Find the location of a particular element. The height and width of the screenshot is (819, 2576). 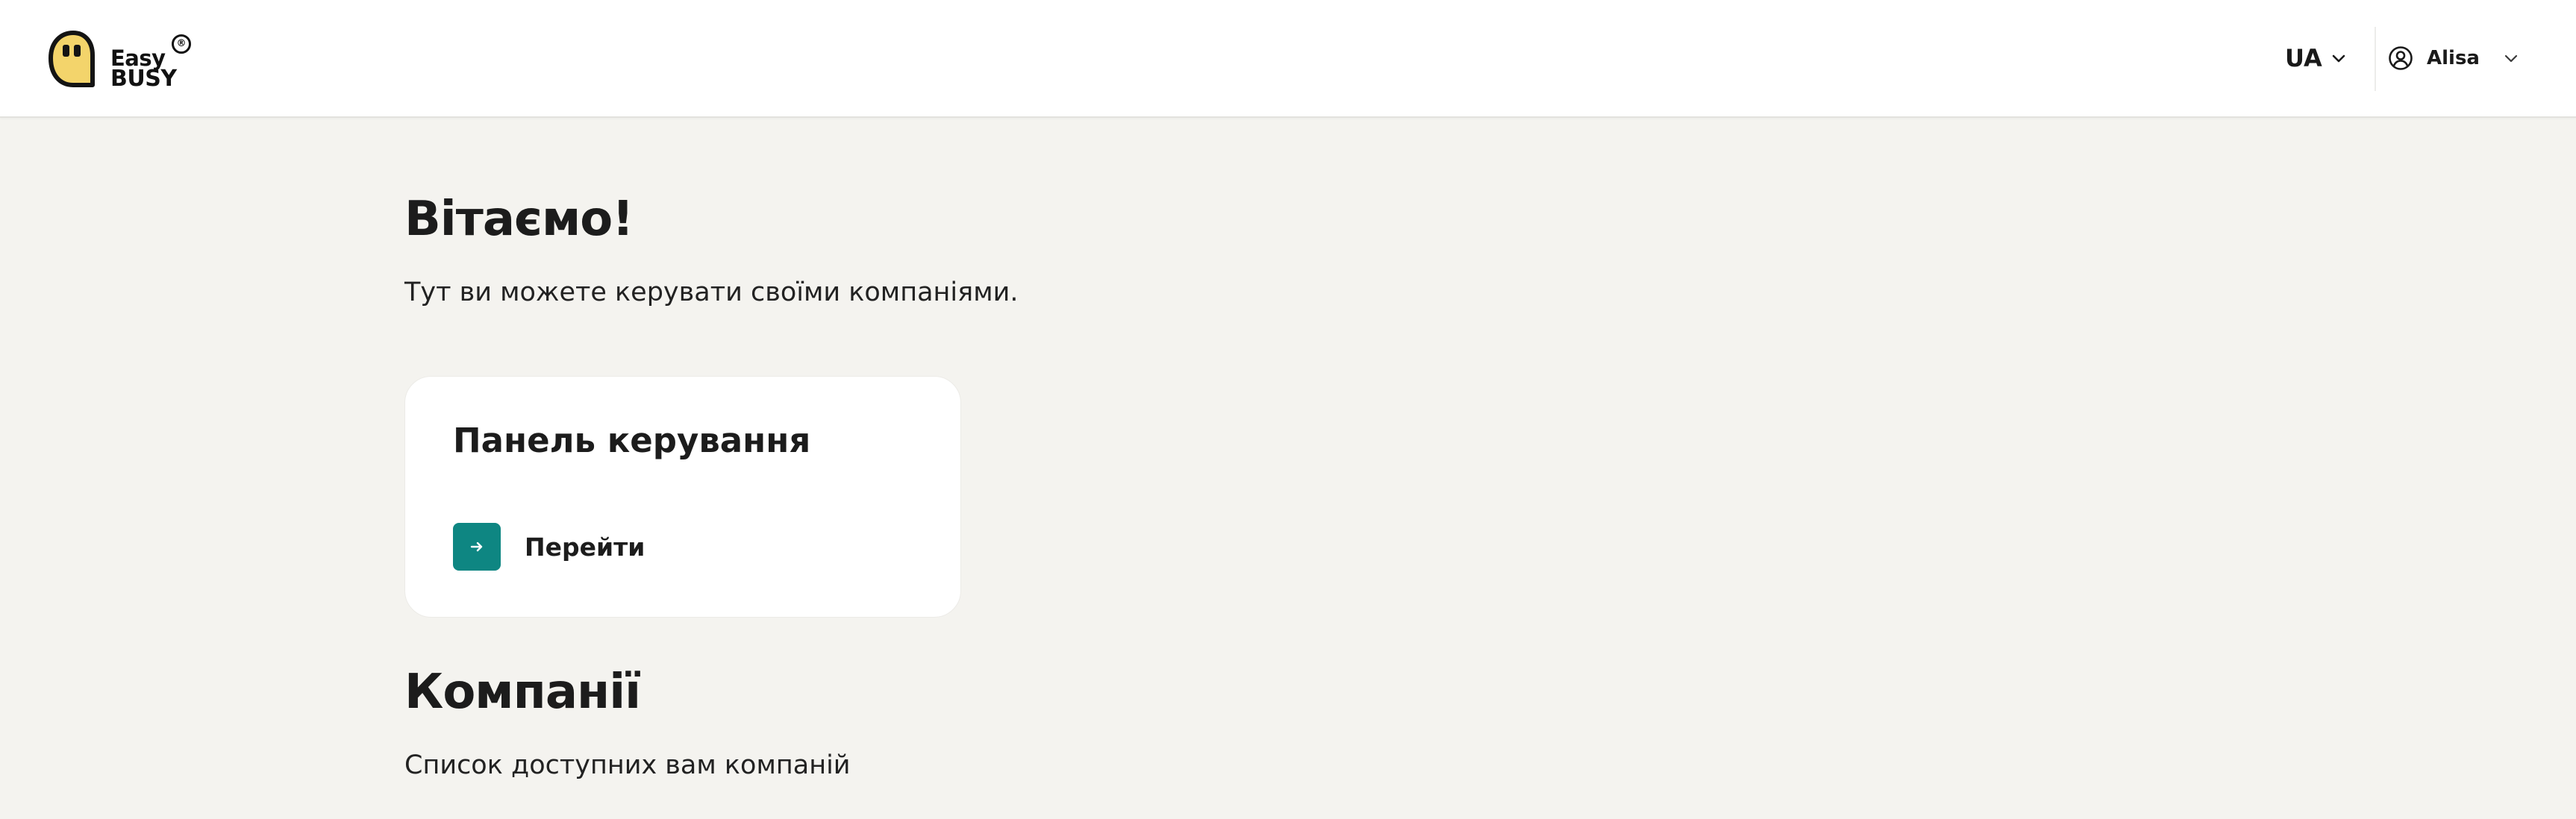

top-header: Easy BUSY ® UA Alisa is located at coordinates (1288, 59).